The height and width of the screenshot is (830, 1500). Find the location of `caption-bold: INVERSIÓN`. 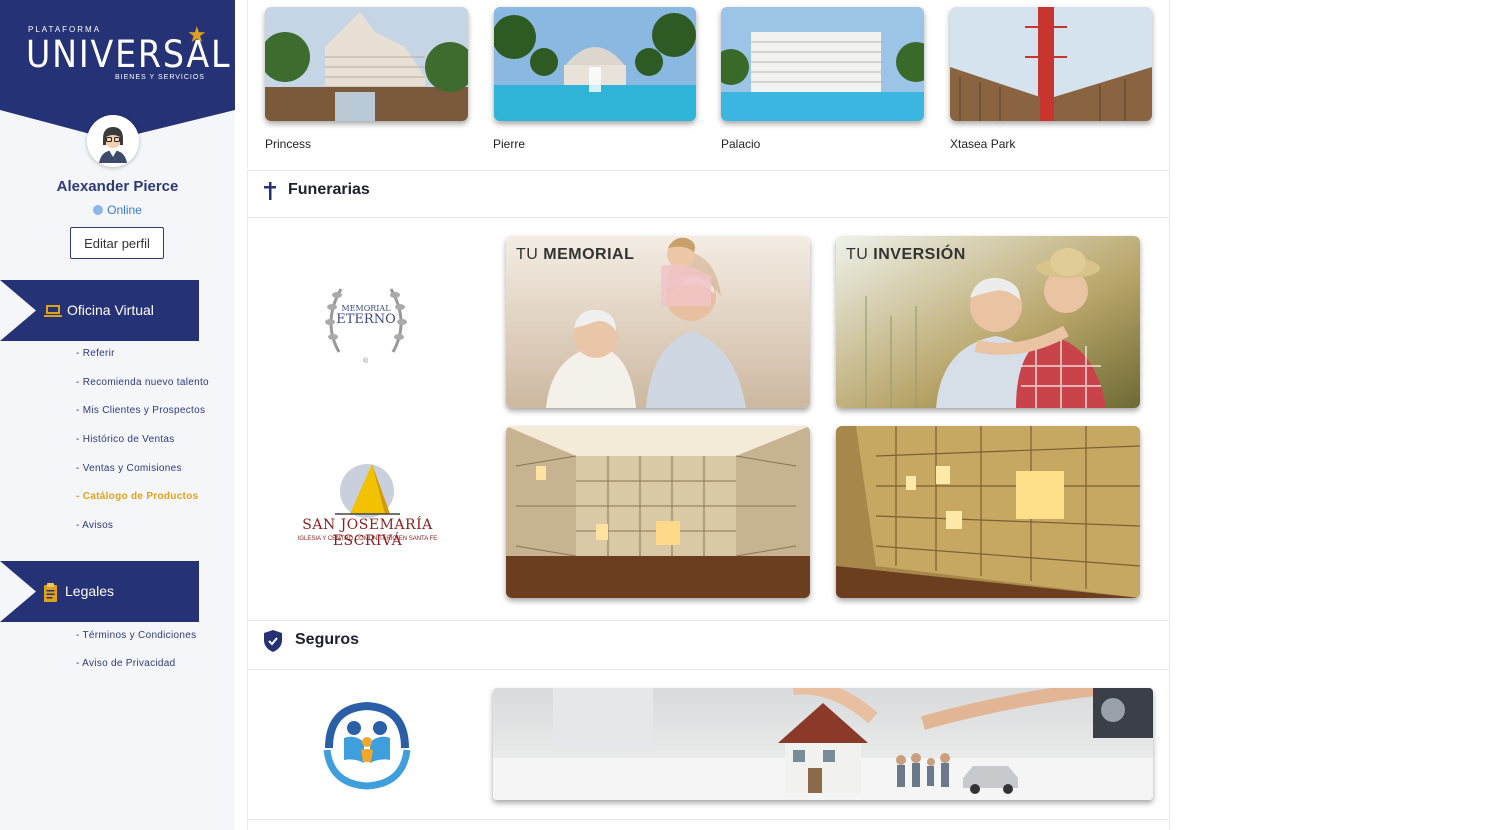

caption-bold: INVERSIÓN is located at coordinates (919, 254).